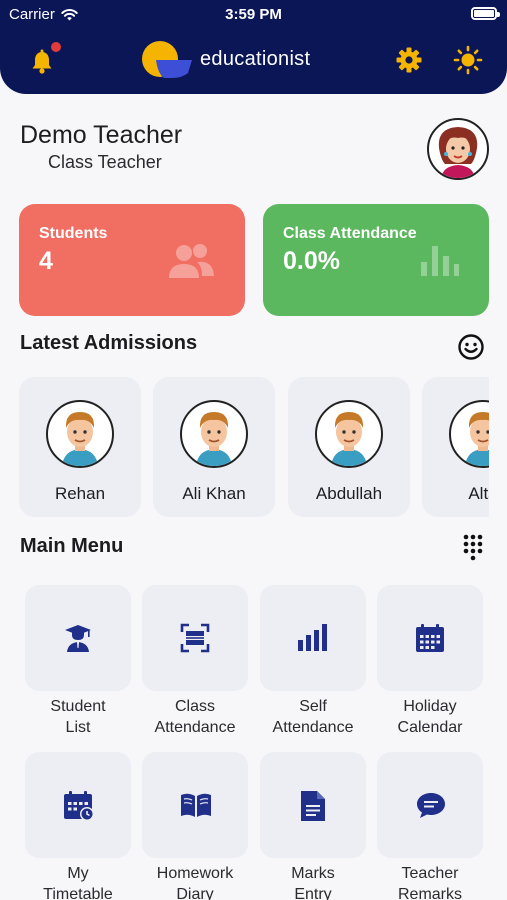 The width and height of the screenshot is (507, 900). I want to click on app-logo: educationist, so click(224, 59).